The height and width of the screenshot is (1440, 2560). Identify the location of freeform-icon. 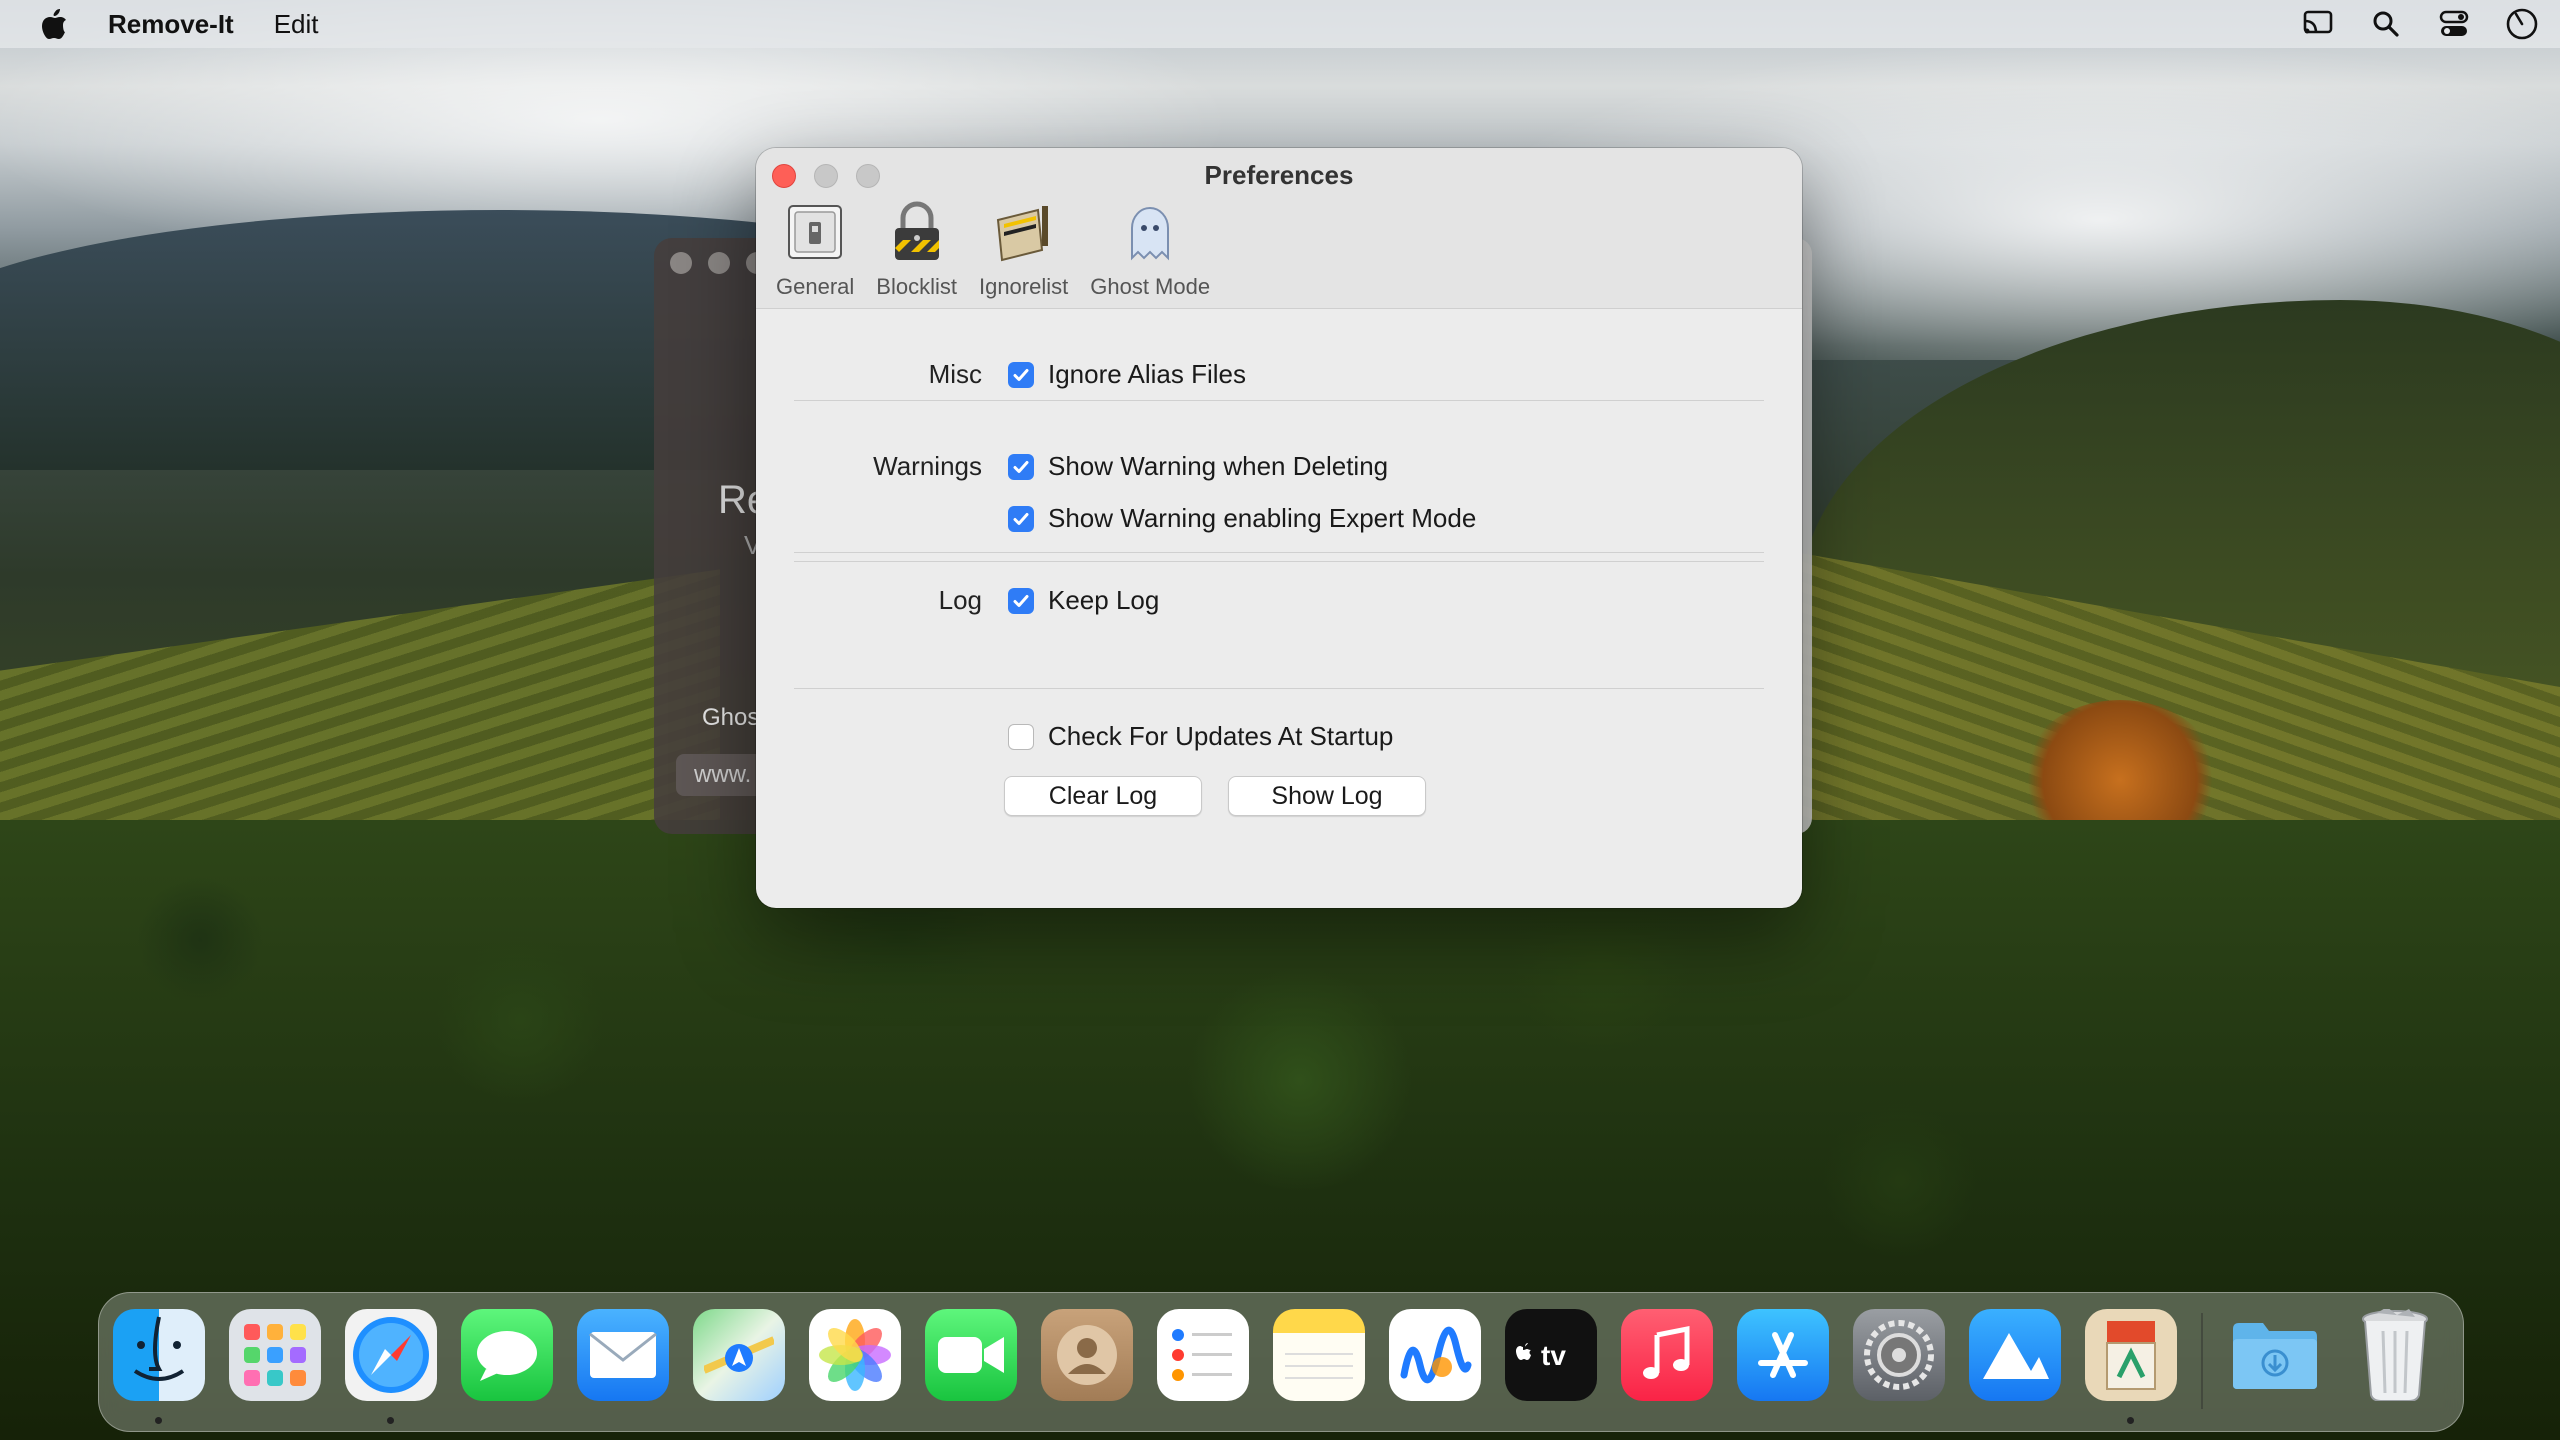
(1435, 1355).